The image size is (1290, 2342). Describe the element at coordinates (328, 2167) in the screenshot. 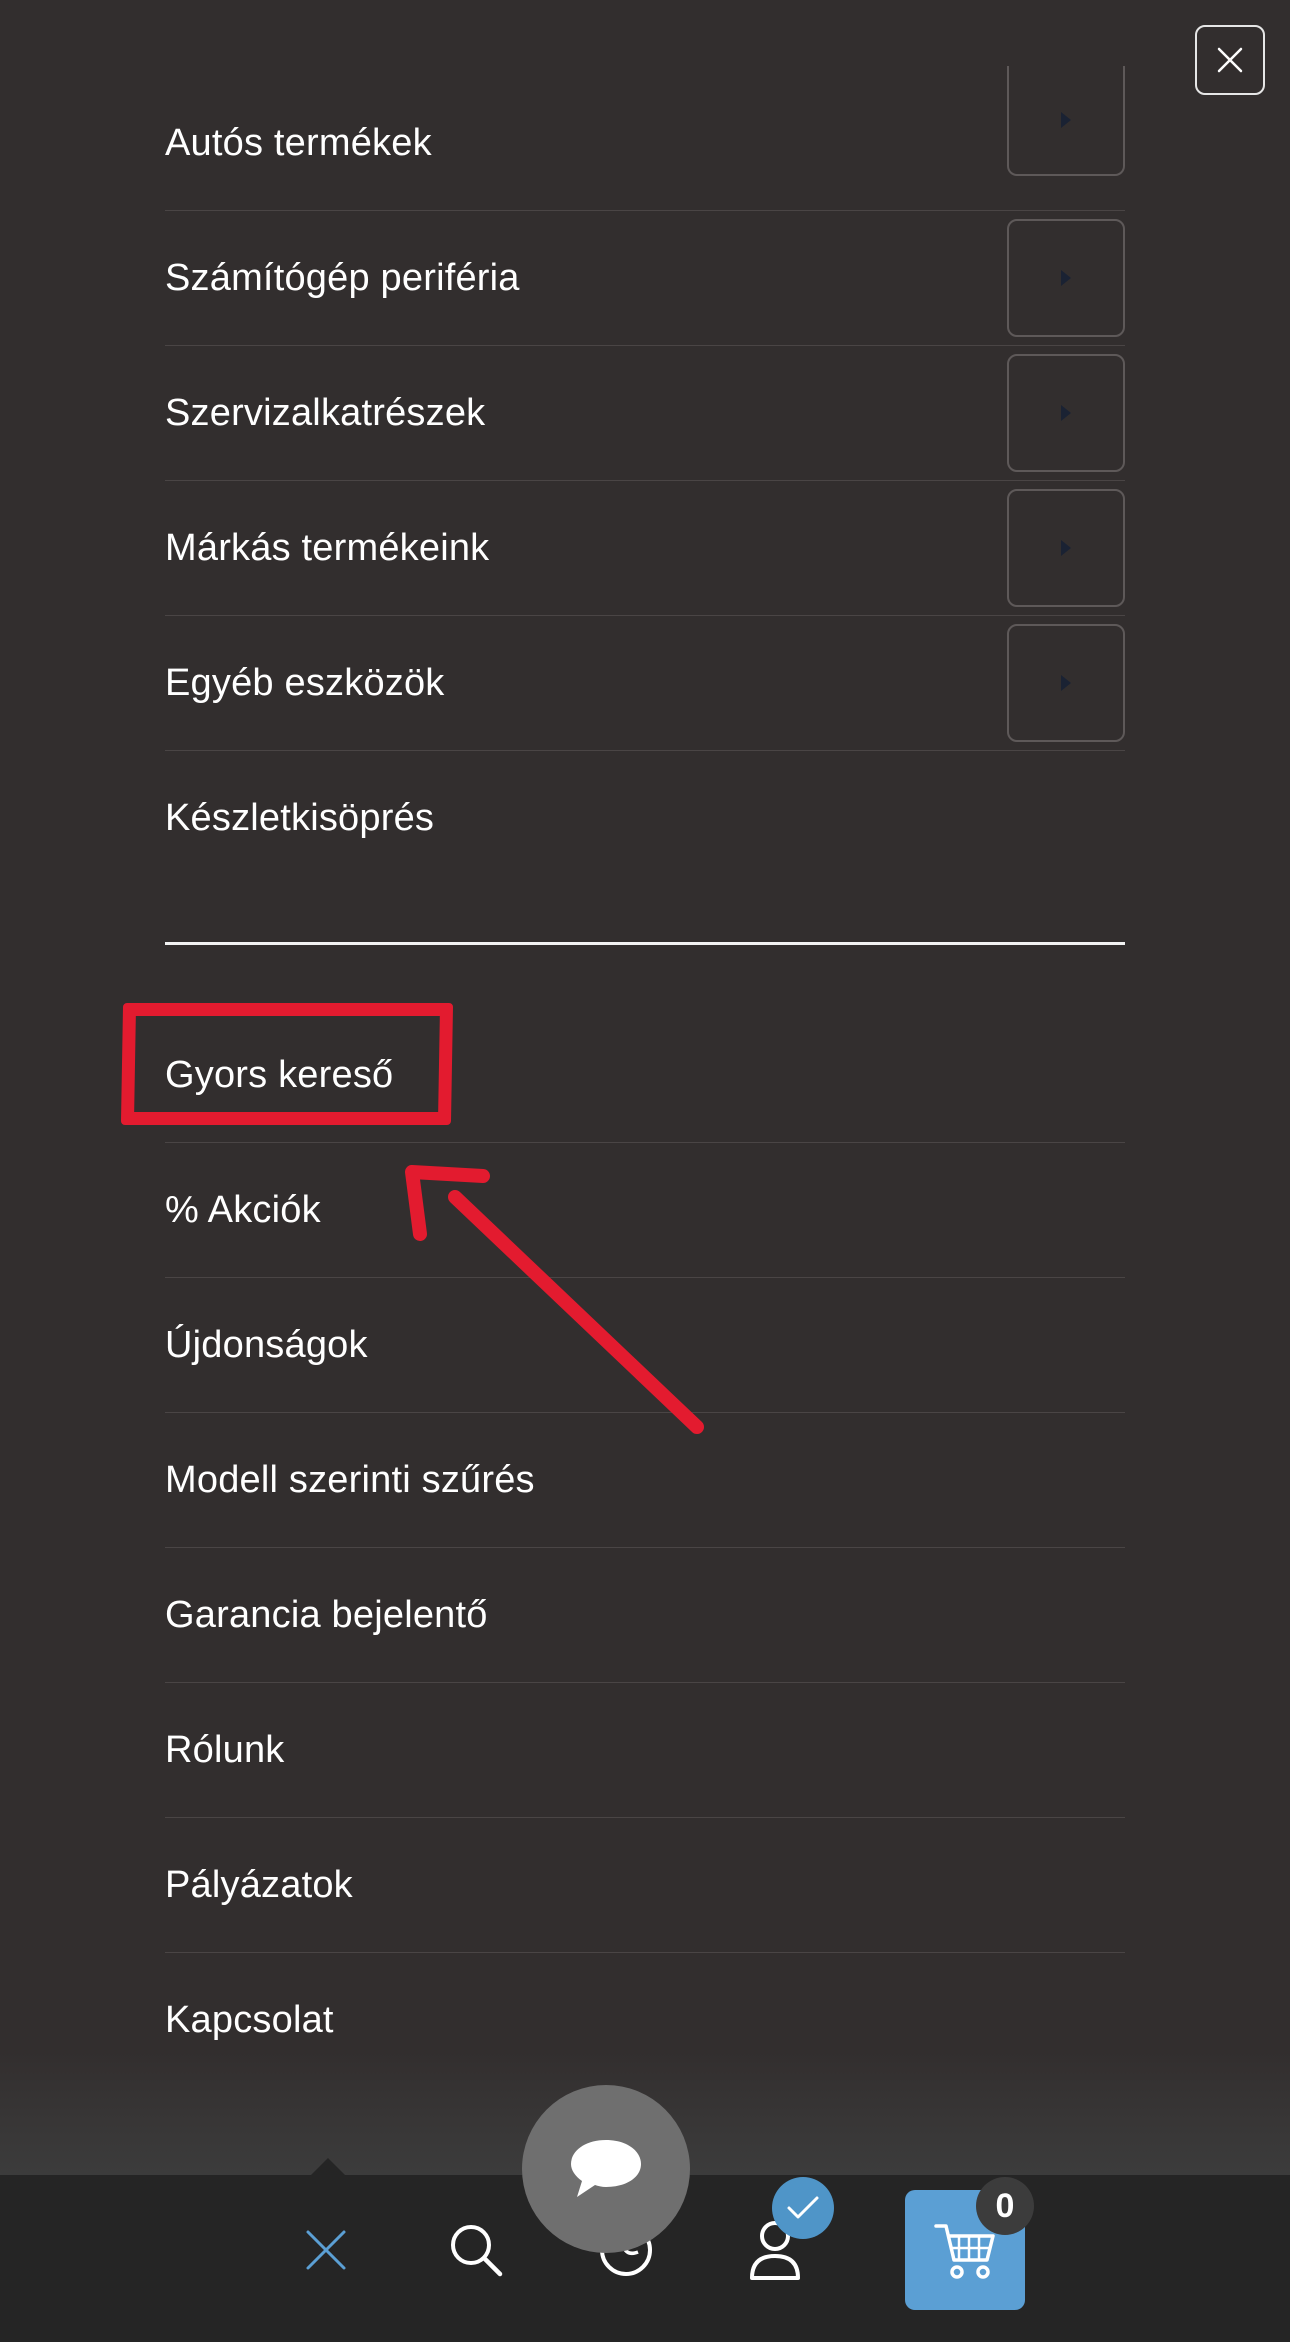

I see `bar-pointer` at that location.